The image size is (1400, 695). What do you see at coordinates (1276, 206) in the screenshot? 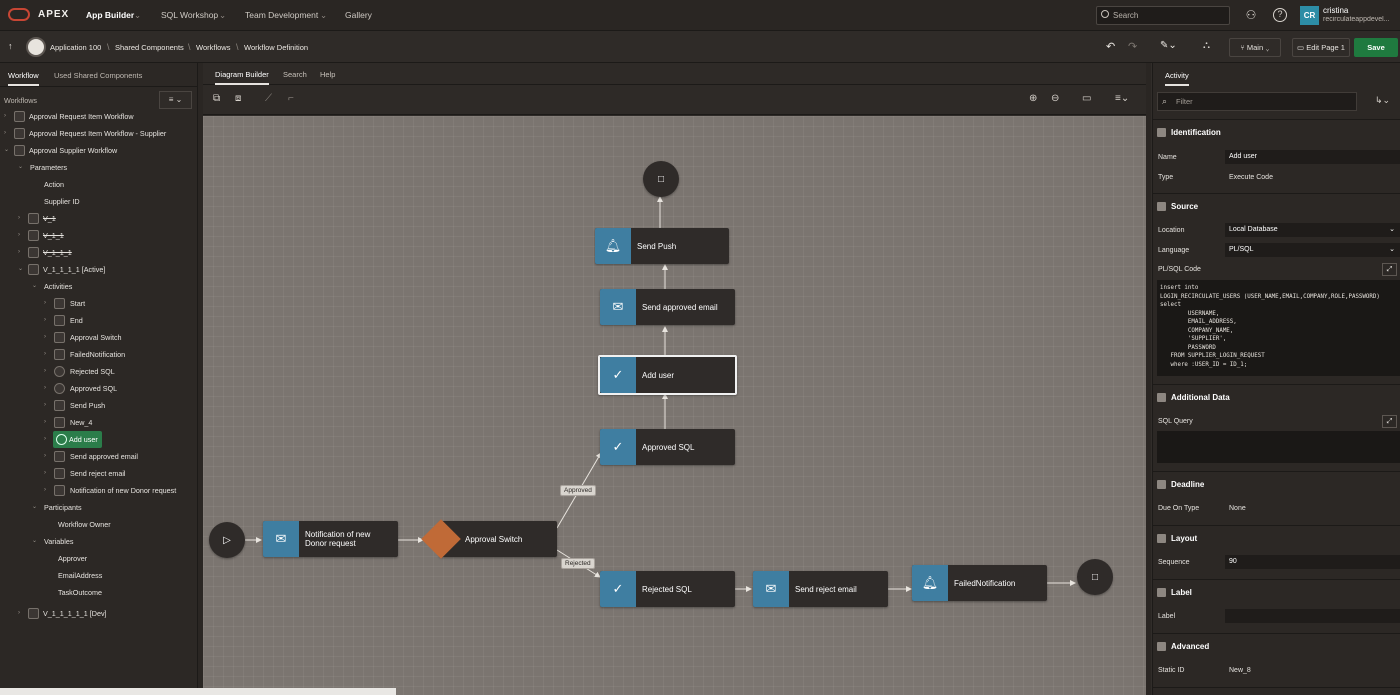
I see `section-source: Source` at bounding box center [1276, 206].